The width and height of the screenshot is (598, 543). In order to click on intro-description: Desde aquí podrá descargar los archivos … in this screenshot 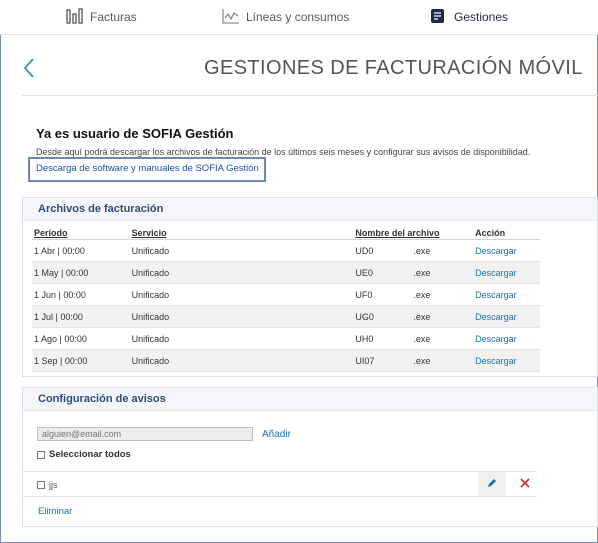, I will do `click(283, 152)`.